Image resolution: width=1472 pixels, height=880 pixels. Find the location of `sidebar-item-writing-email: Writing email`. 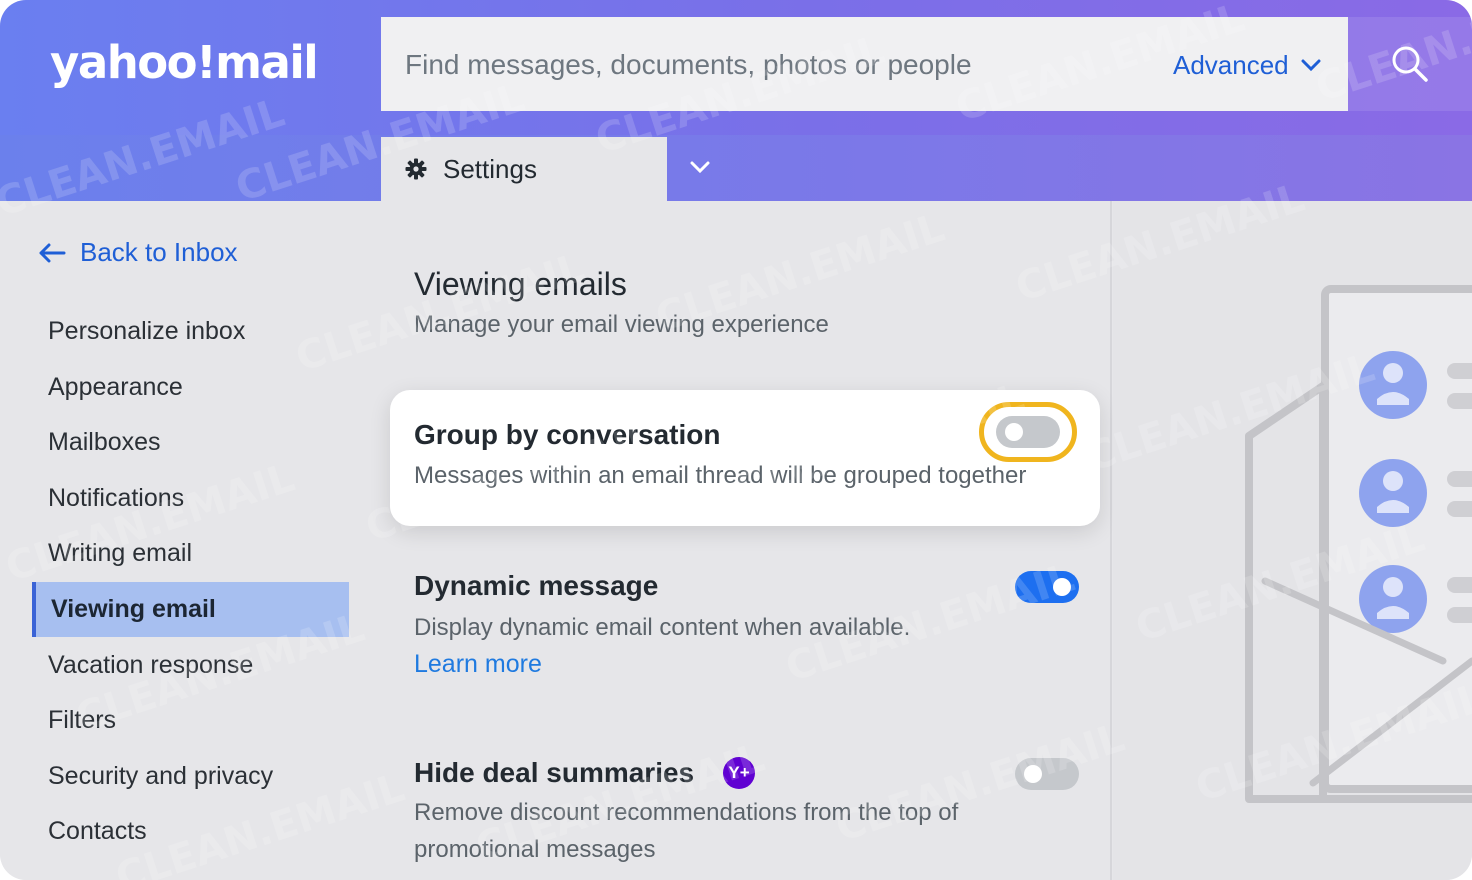

sidebar-item-writing-email: Writing email is located at coordinates (190, 553).